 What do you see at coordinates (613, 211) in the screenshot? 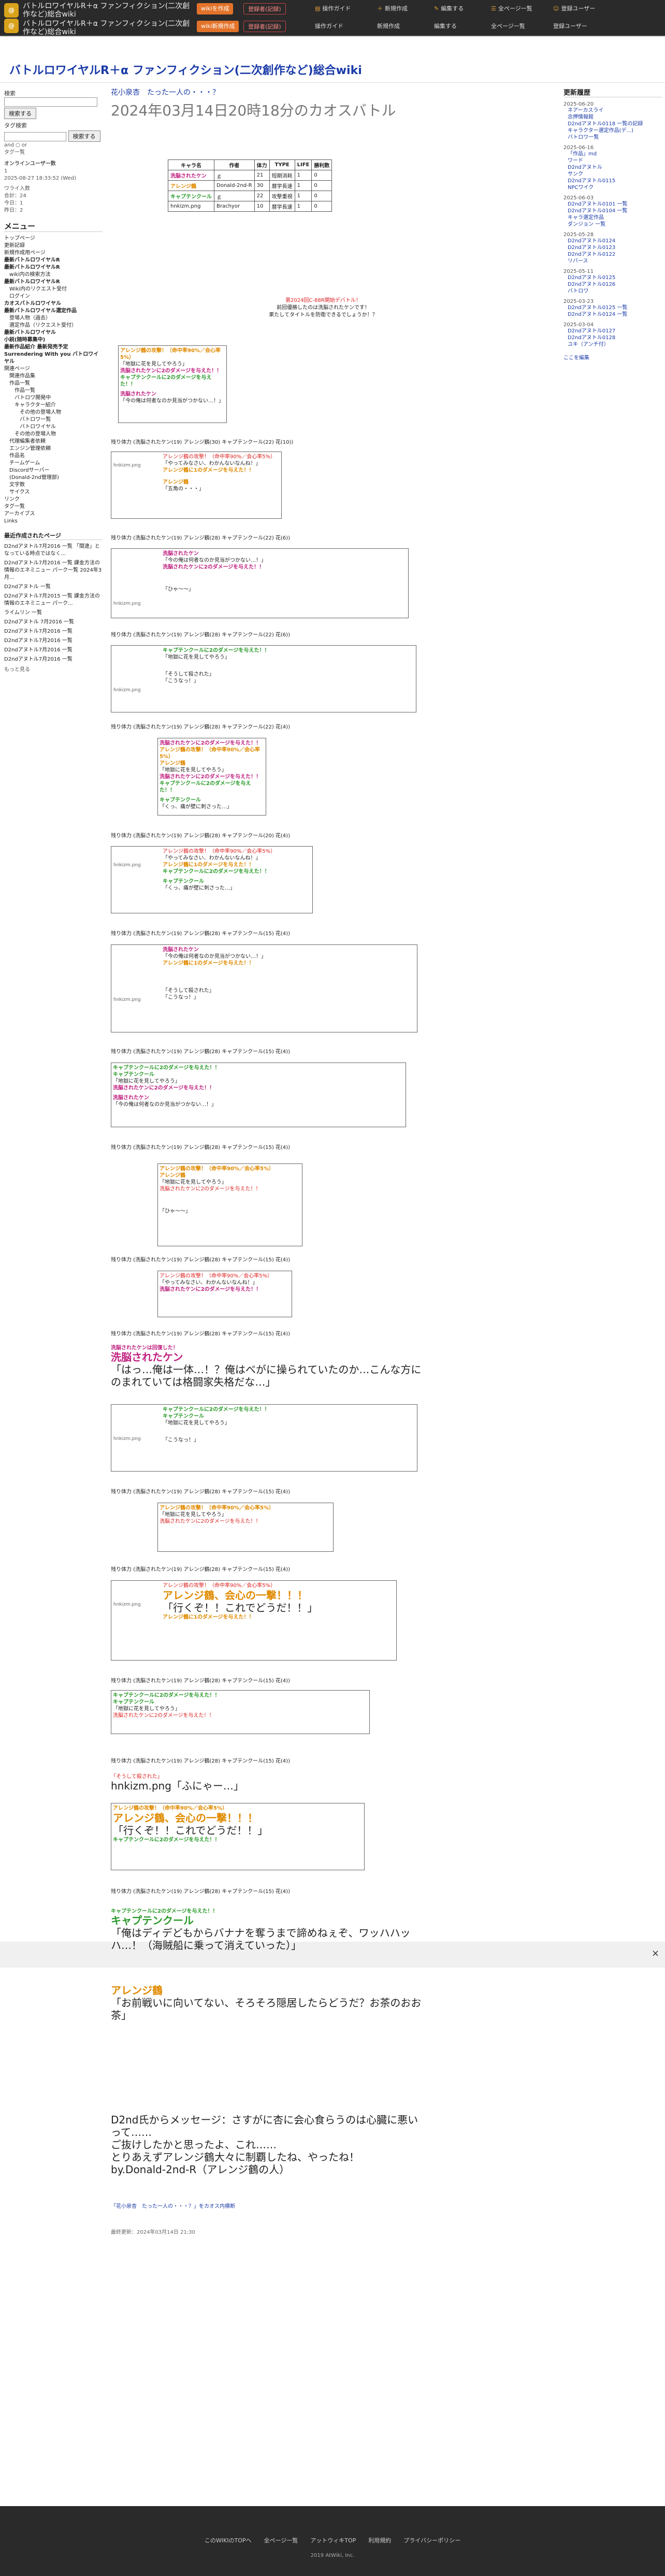
I see `update-link: D2ndアヌトル0104 一覧` at bounding box center [613, 211].